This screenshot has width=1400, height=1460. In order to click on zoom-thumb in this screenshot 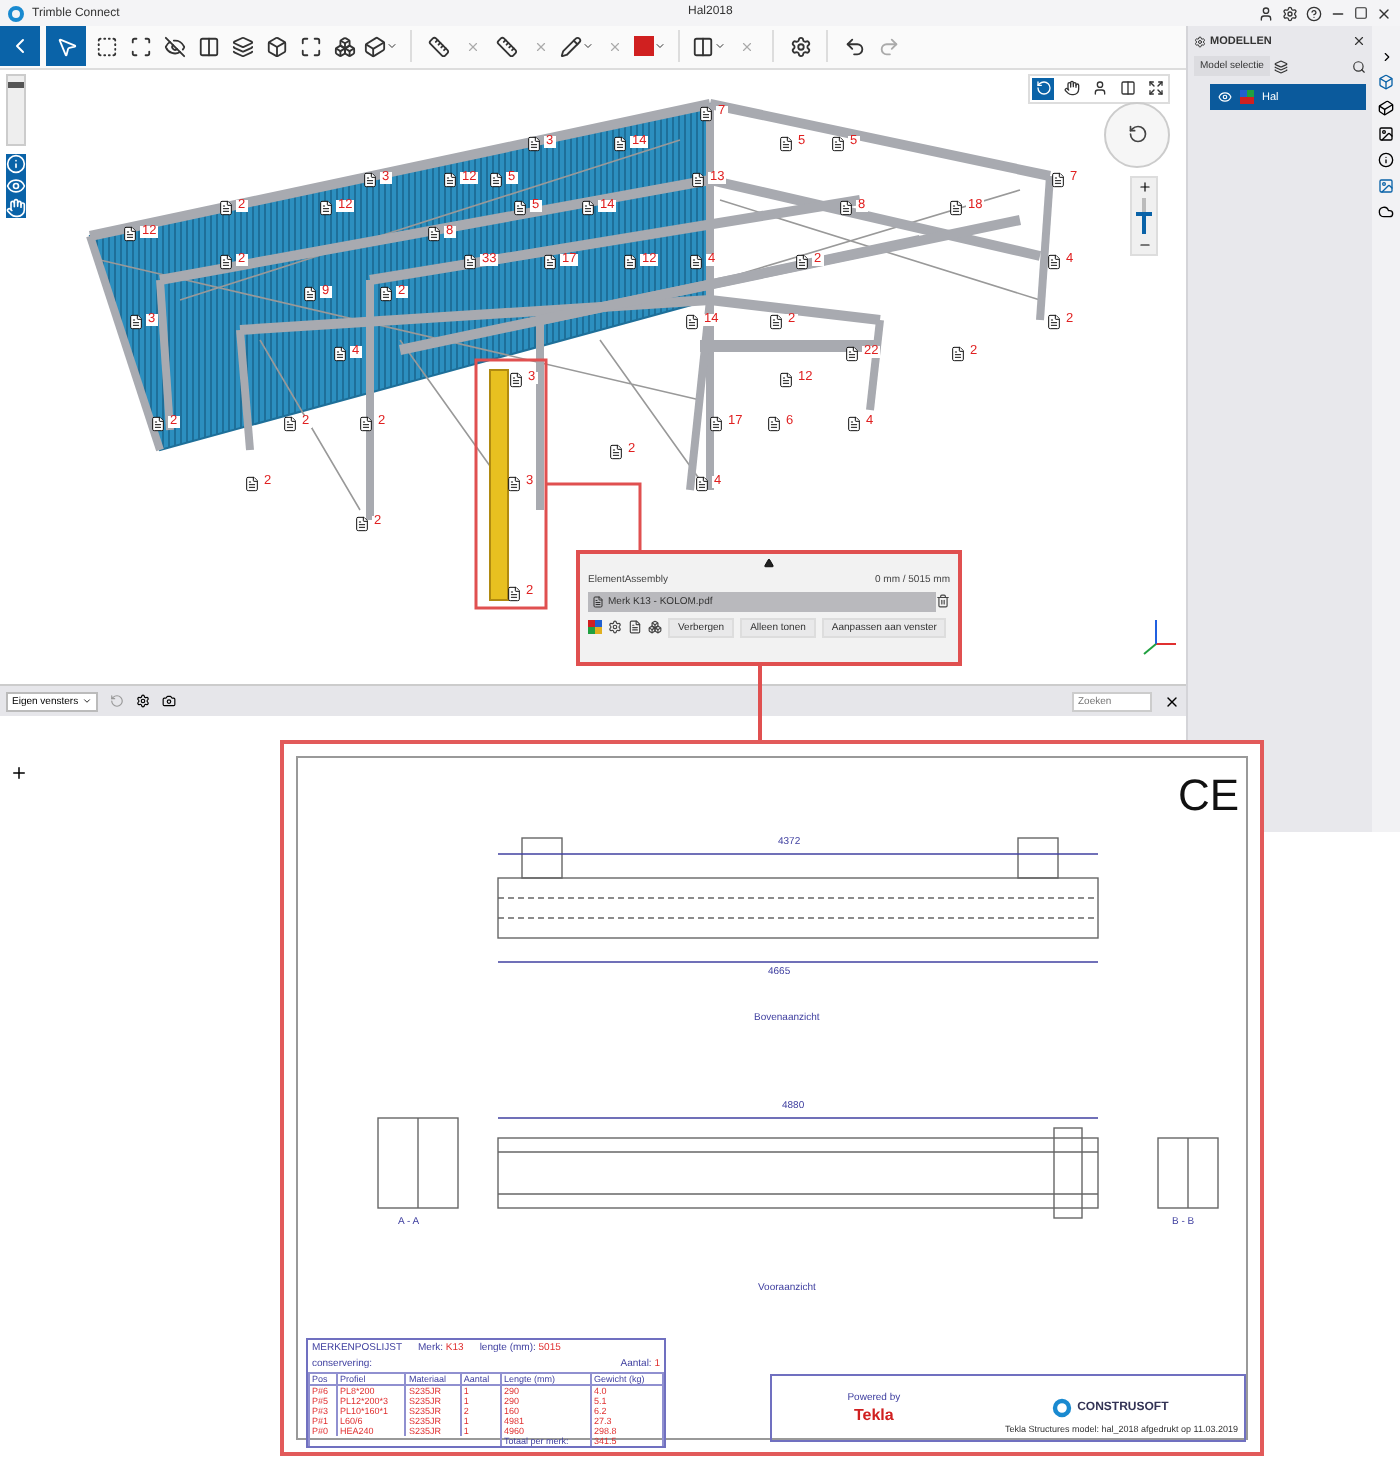, I will do `click(1144, 214)`.